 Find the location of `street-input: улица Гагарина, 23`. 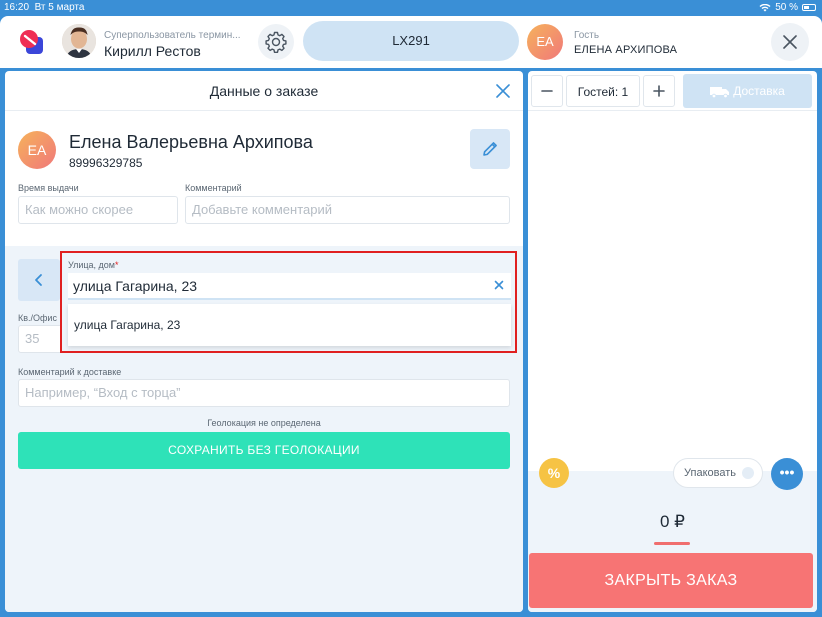

street-input: улица Гагарина, 23 is located at coordinates (289, 286).